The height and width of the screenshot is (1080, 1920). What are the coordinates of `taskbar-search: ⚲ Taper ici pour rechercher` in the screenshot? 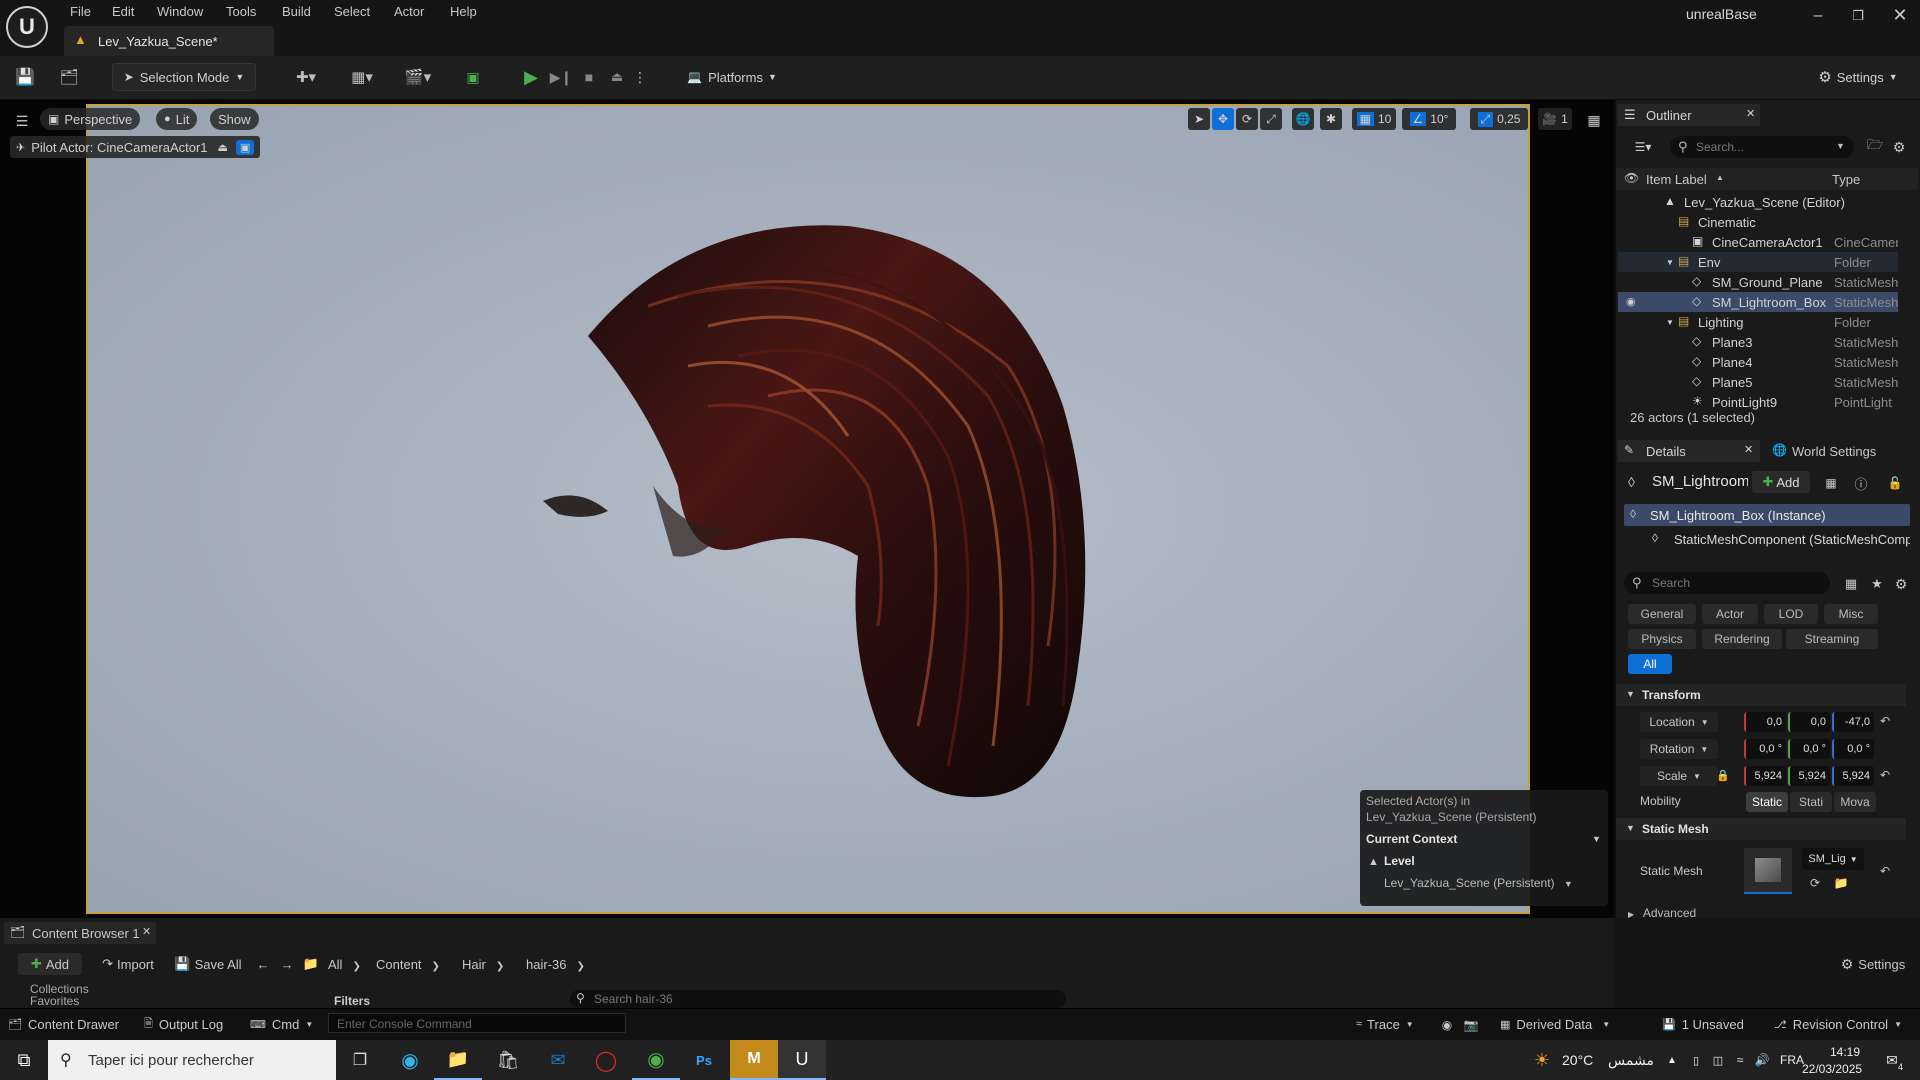 It's located at (192, 1060).